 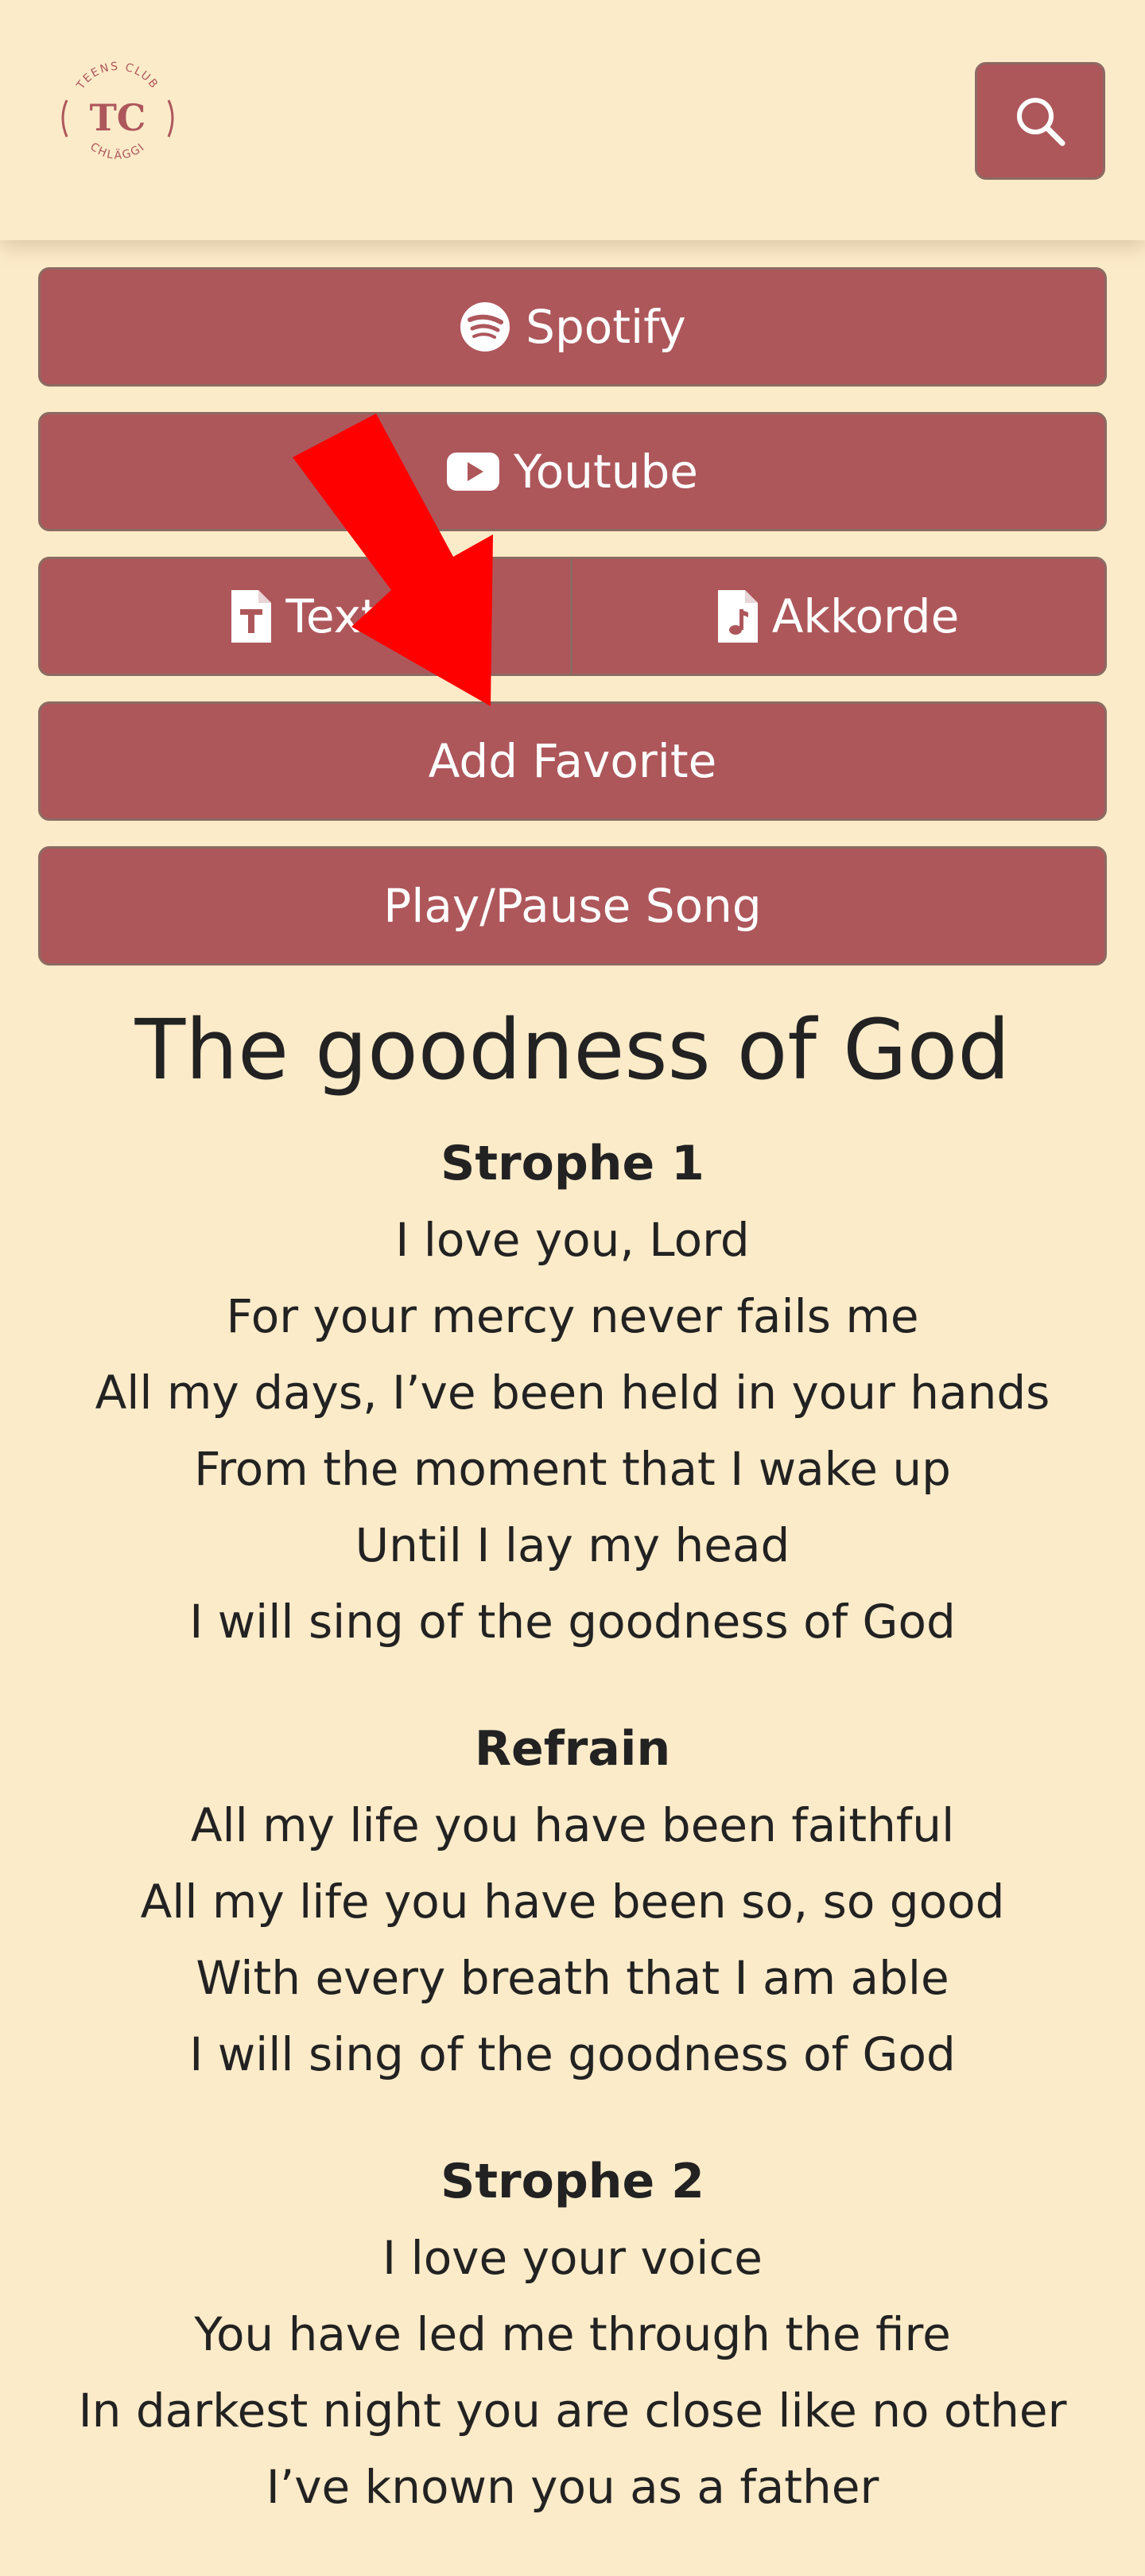 What do you see at coordinates (393, 560) in the screenshot?
I see `annotation-arrow-icon` at bounding box center [393, 560].